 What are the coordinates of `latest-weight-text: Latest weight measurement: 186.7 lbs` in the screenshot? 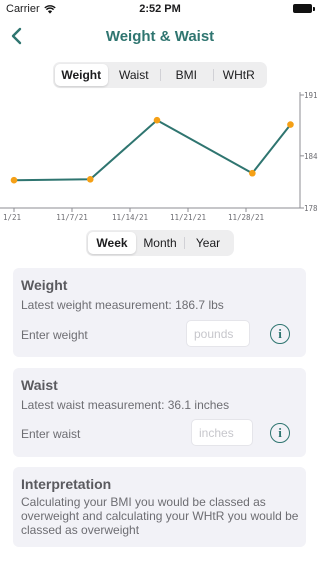 It's located at (122, 305).